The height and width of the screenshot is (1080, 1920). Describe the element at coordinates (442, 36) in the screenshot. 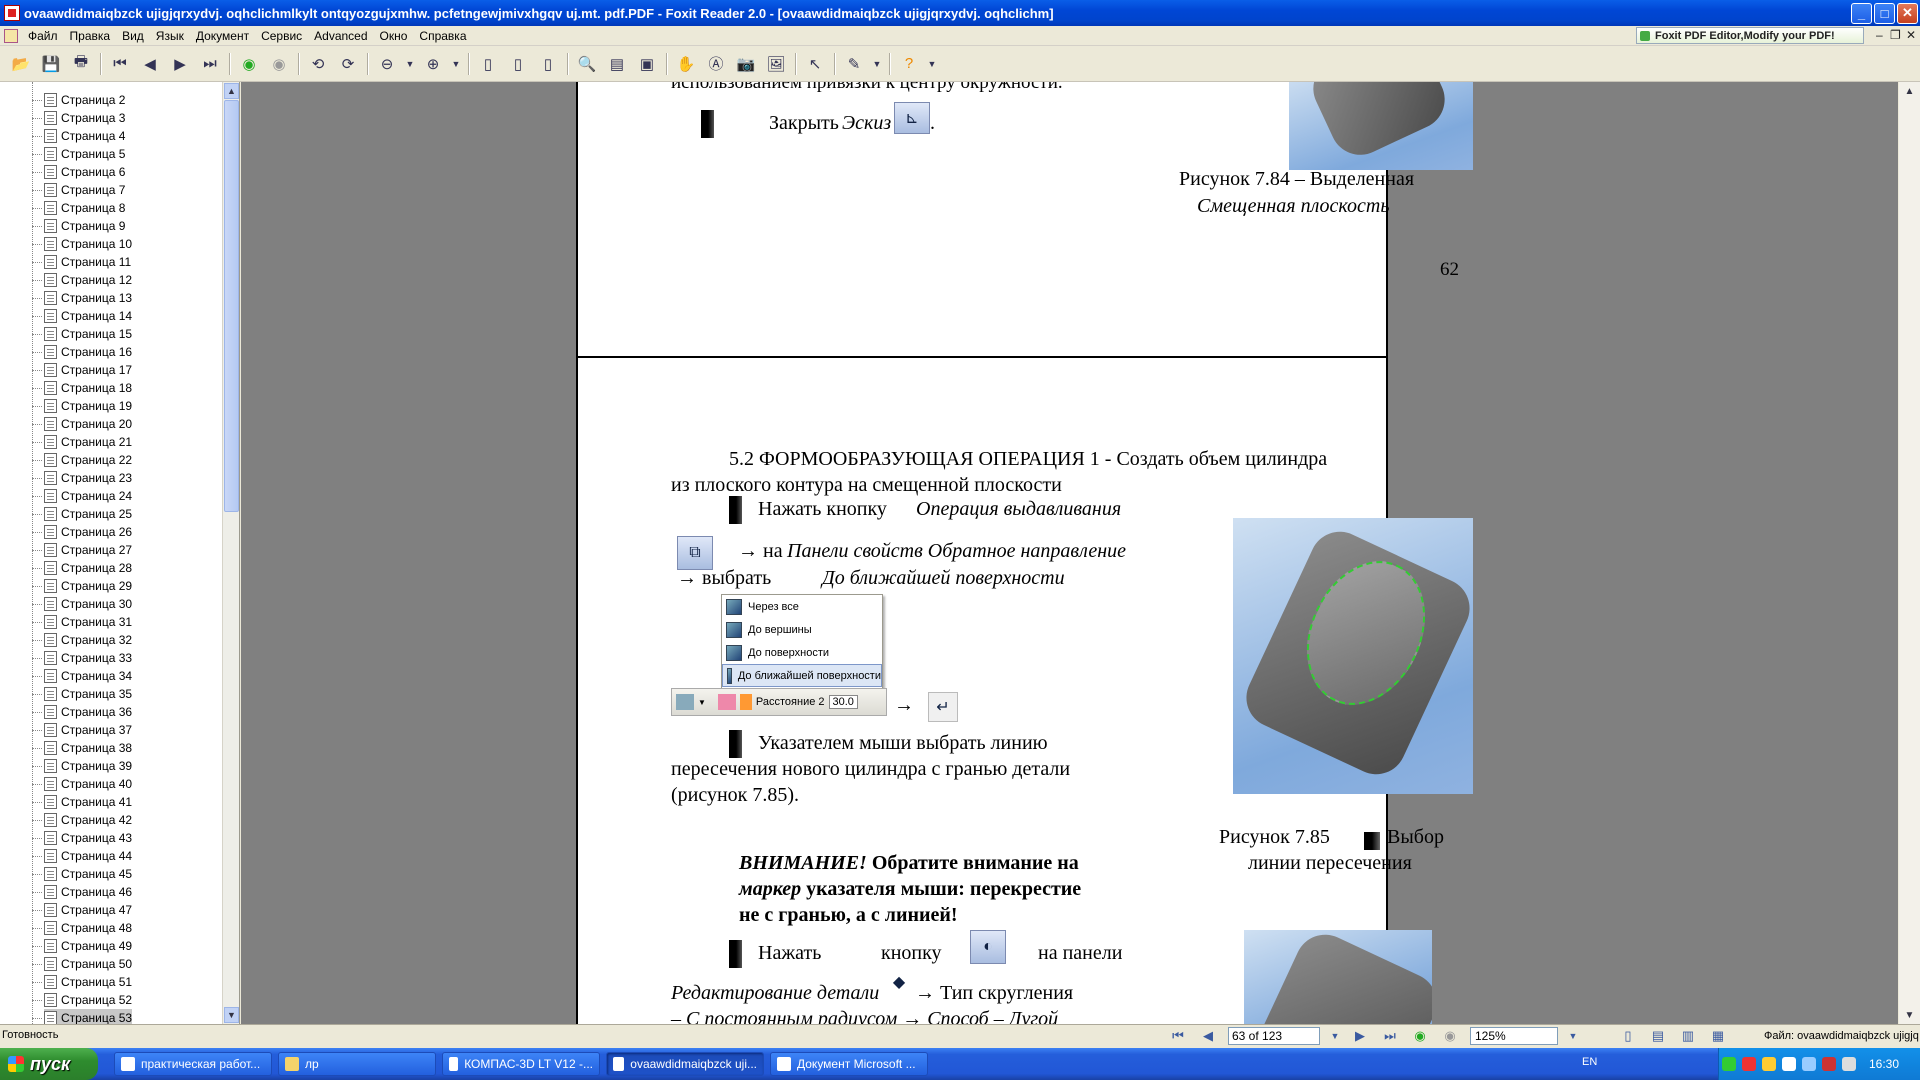

I see `menu-help: Справка` at that location.